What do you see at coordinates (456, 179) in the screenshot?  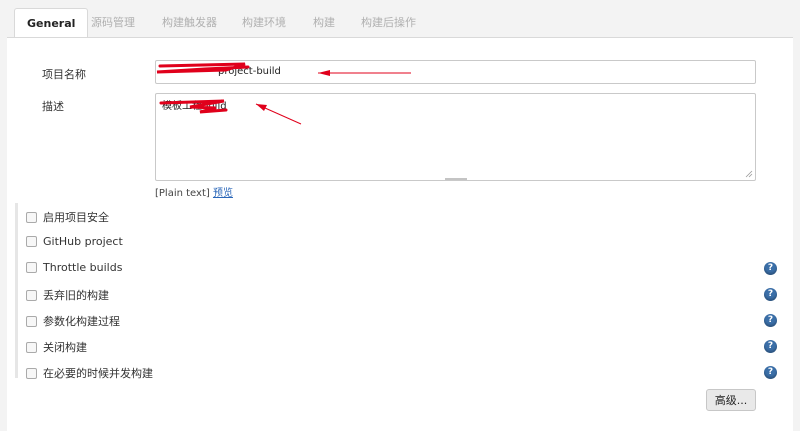 I see `textarea-divider` at bounding box center [456, 179].